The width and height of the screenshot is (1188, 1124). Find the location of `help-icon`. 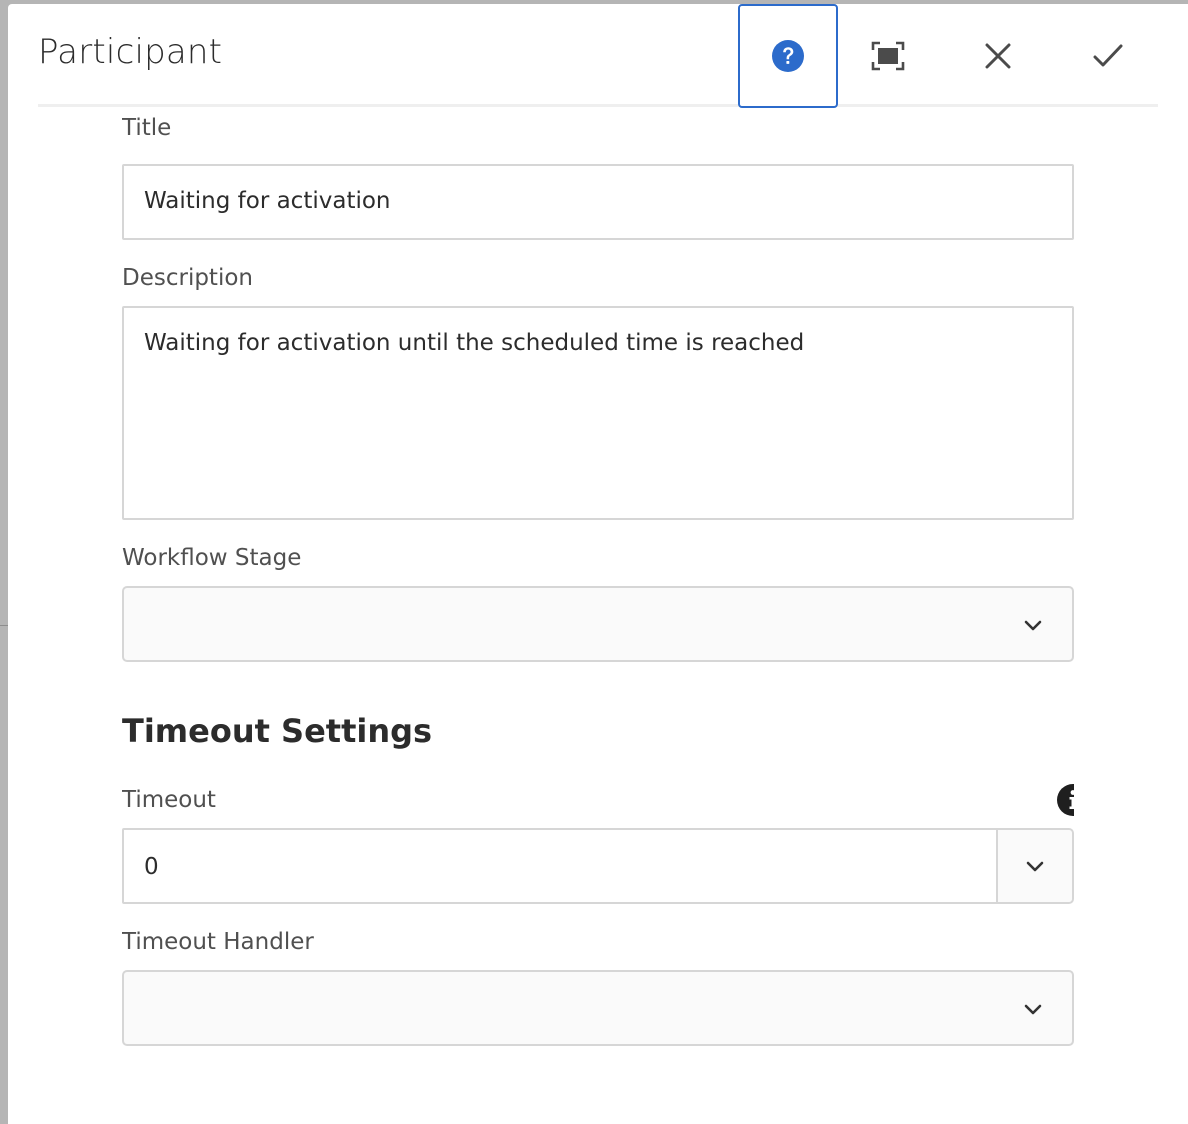

help-icon is located at coordinates (788, 56).